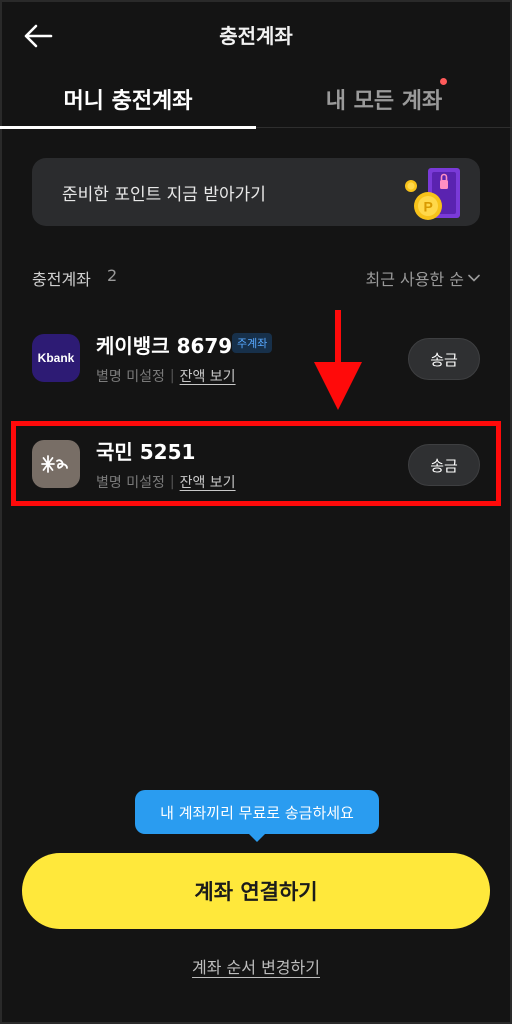  I want to click on connect-account-button: 계좌 연결하기, so click(256, 891).